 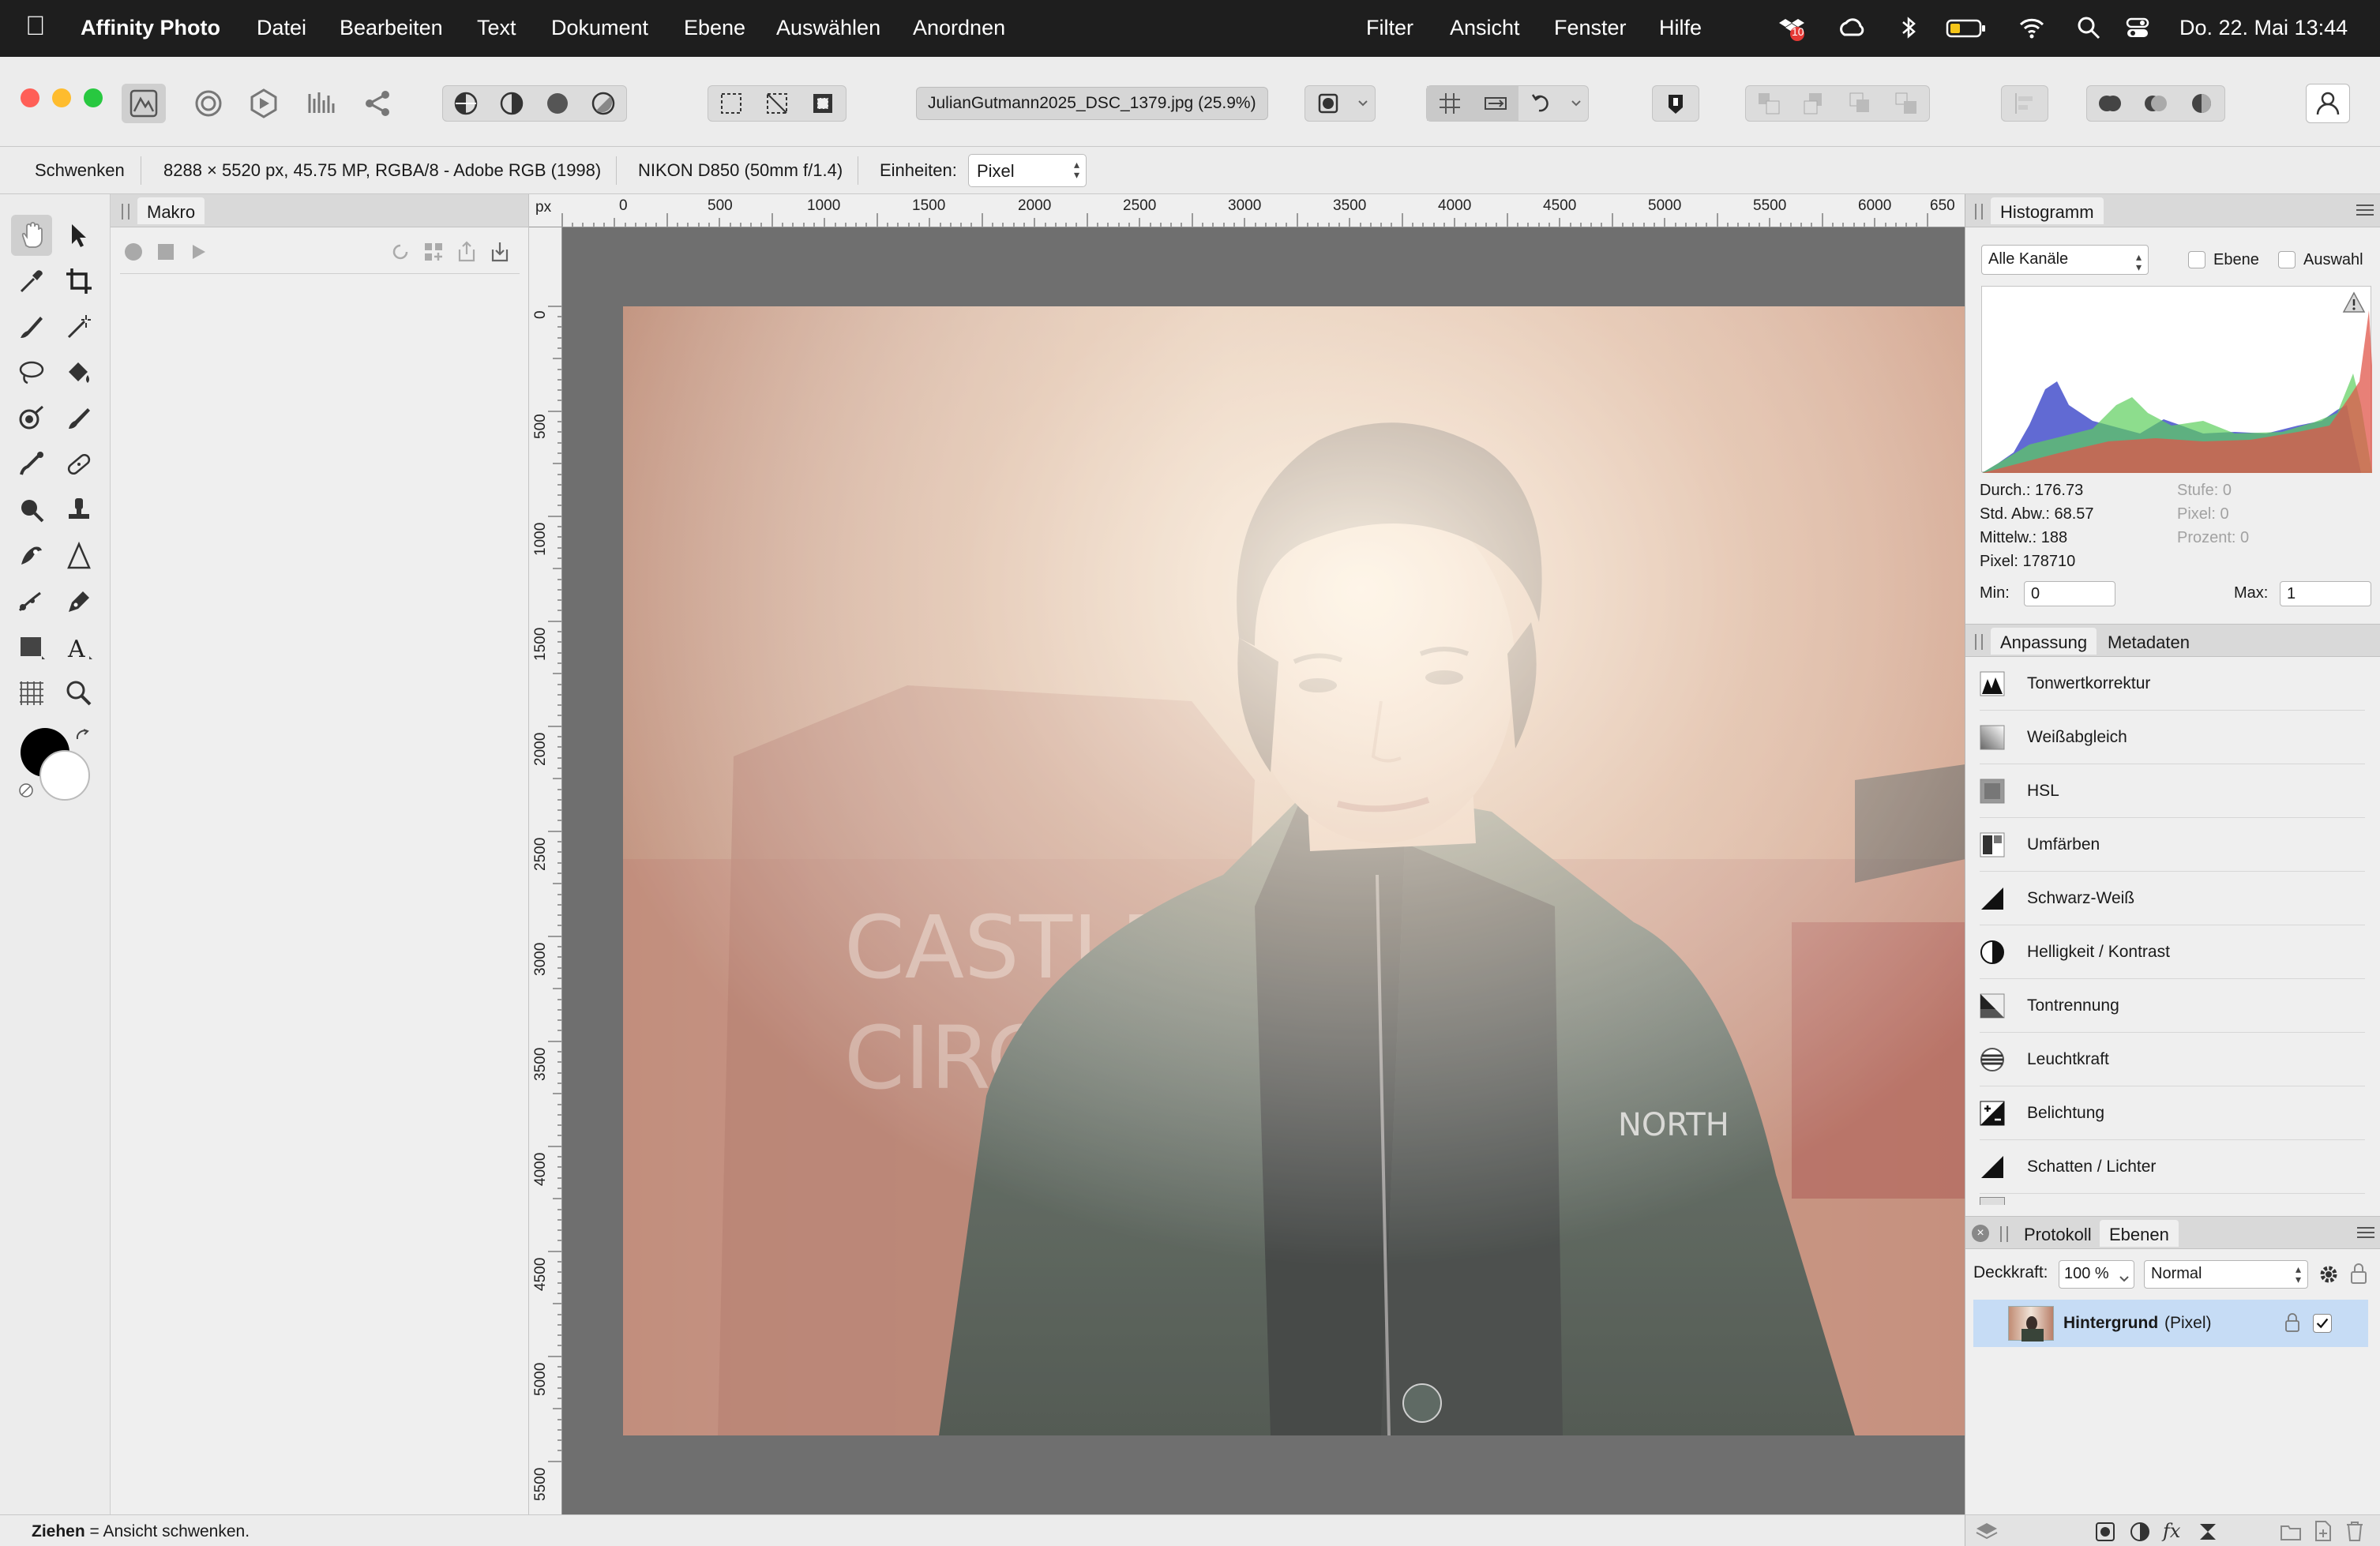 I want to click on paint-brush-tool-icon, so click(x=78, y=418).